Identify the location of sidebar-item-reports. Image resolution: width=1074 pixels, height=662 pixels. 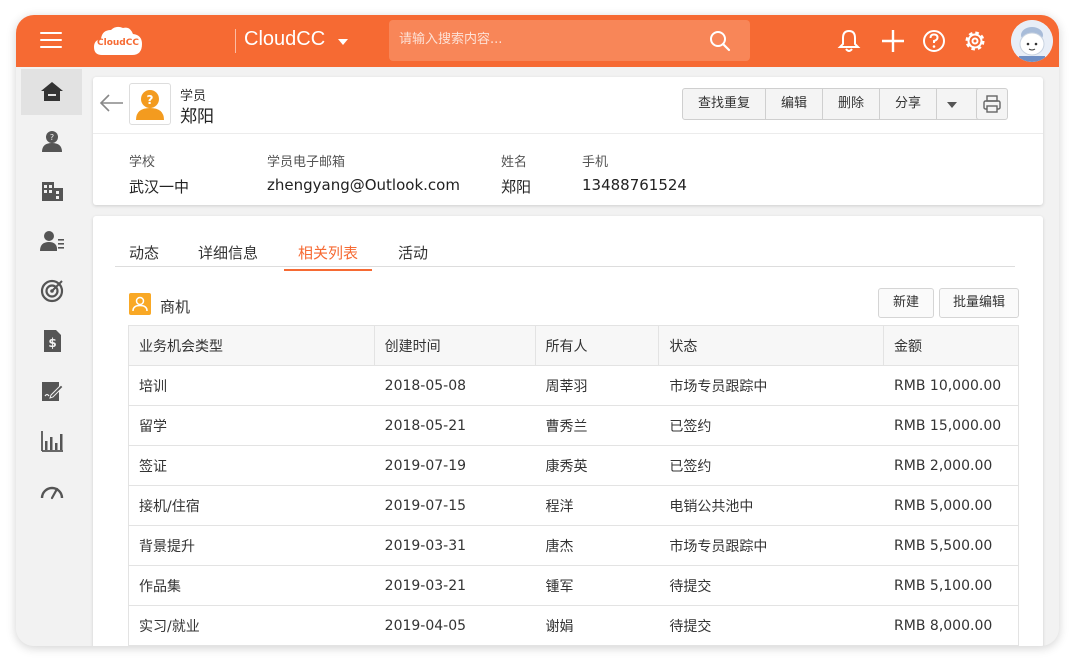
(51, 441).